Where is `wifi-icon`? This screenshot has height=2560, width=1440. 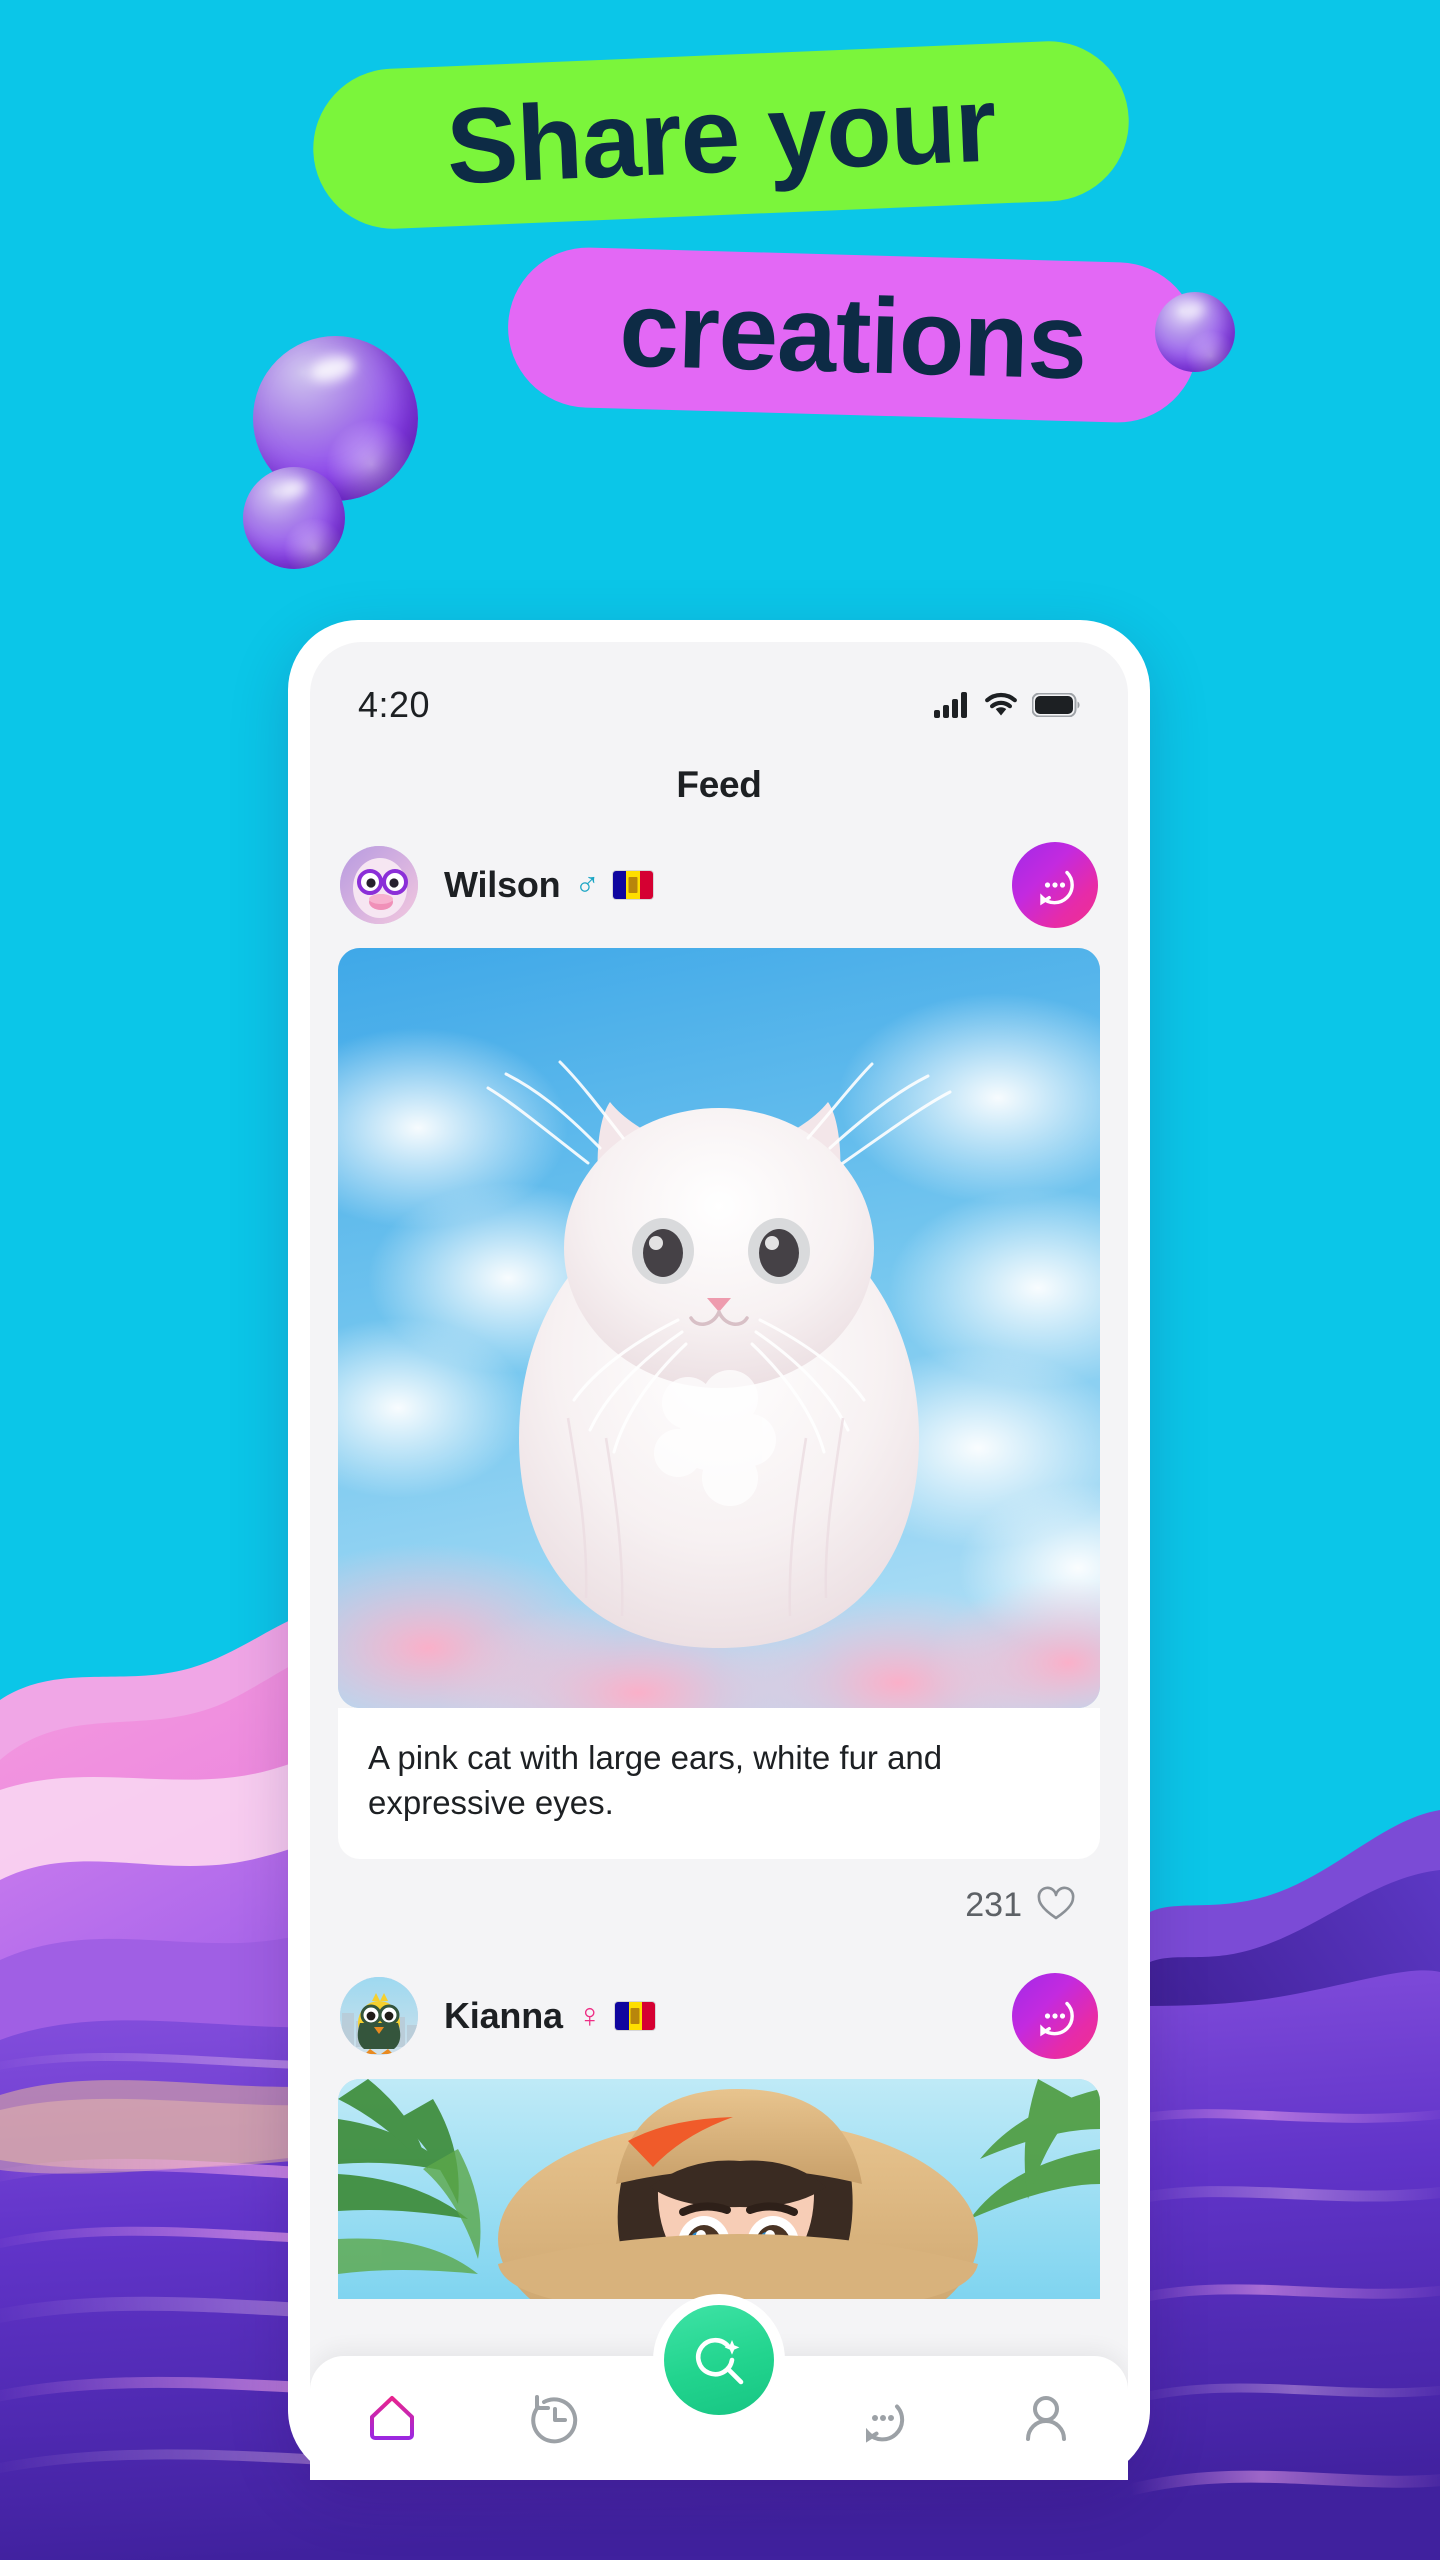
wifi-icon is located at coordinates (1001, 704).